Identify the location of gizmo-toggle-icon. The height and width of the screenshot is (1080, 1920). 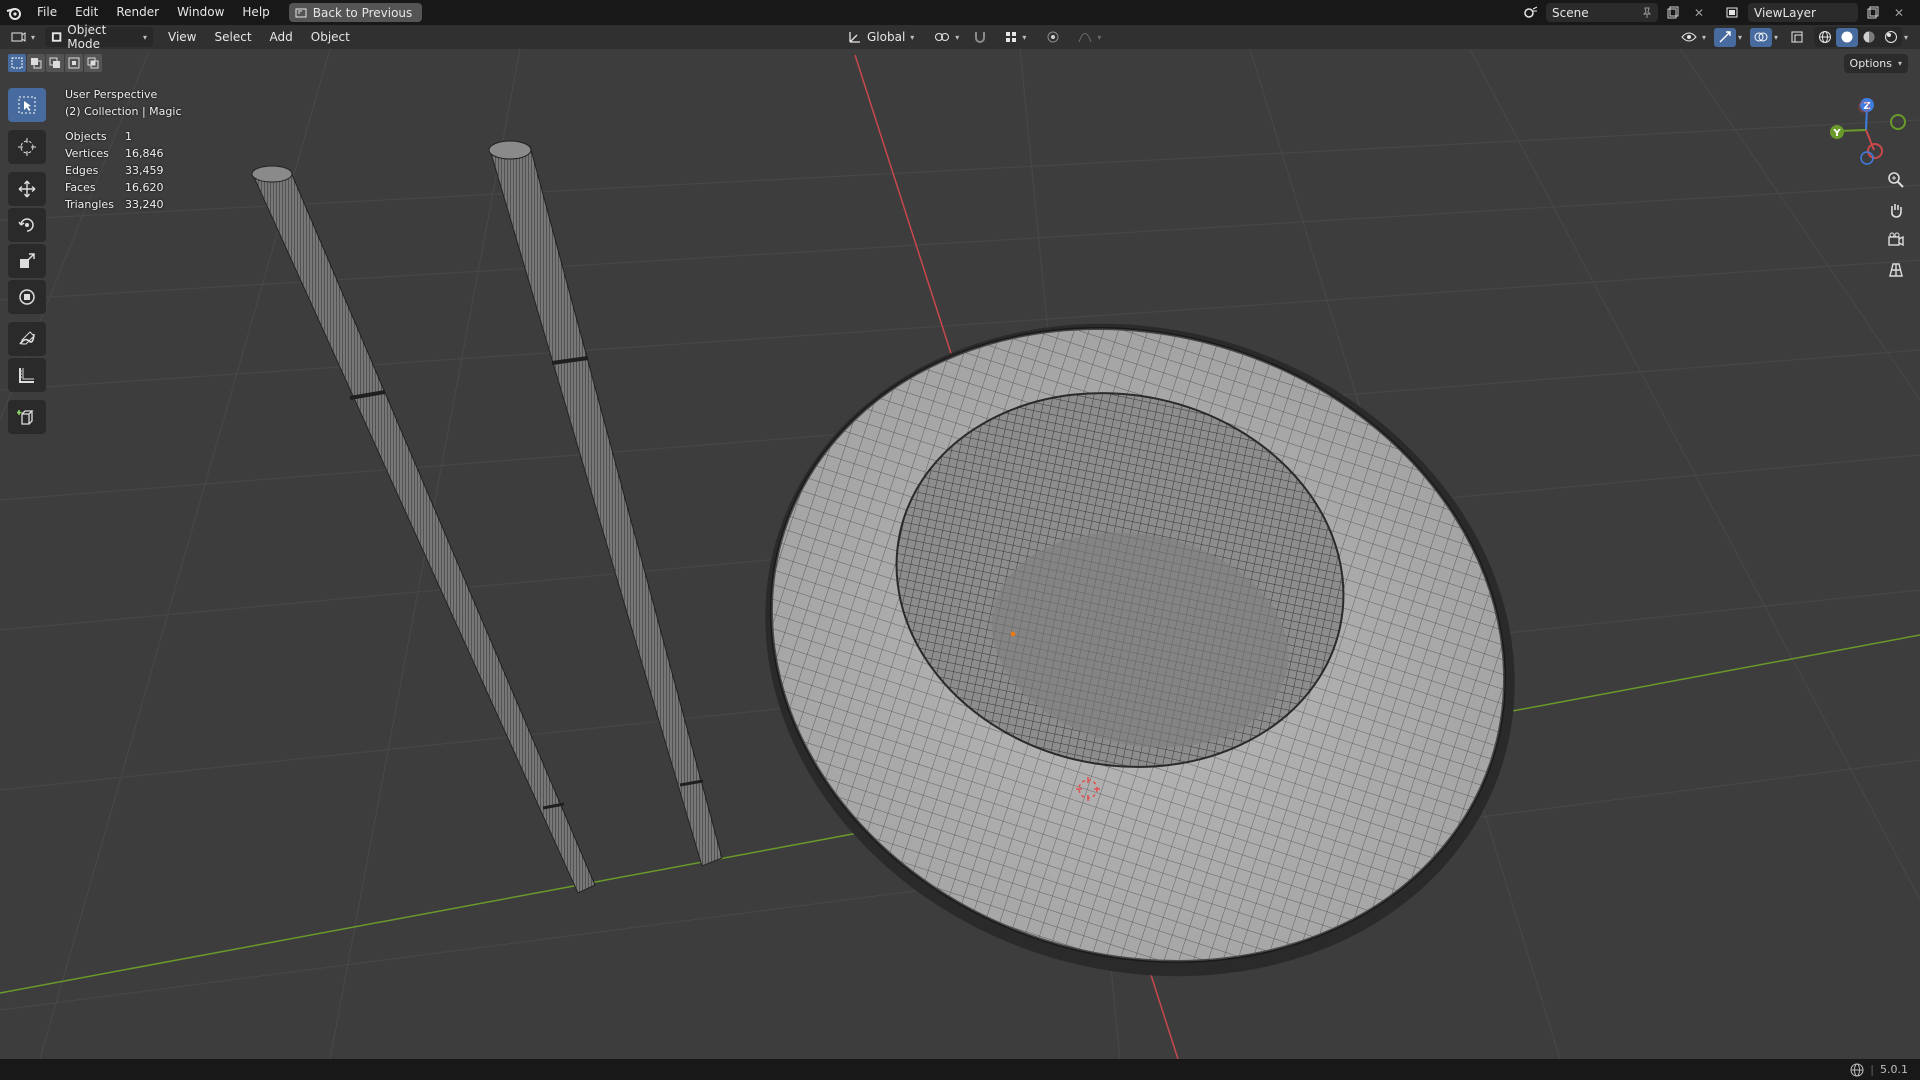
(1724, 37).